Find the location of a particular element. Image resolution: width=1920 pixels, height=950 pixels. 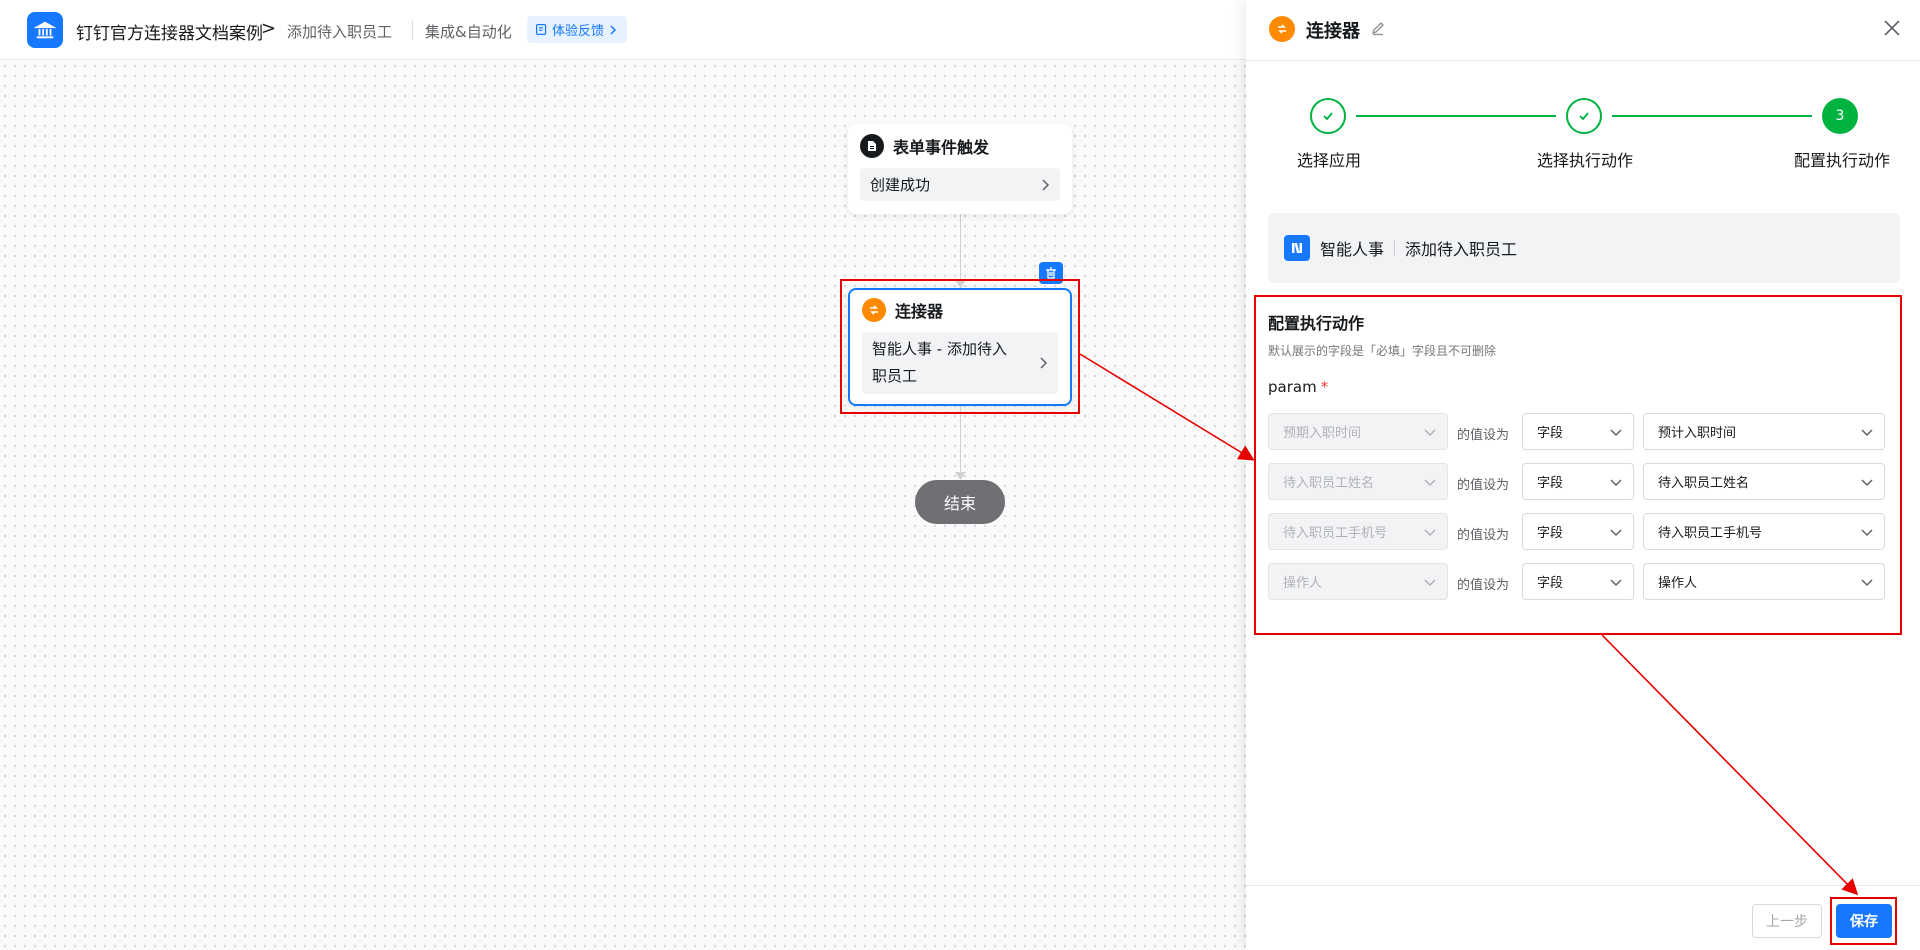

connector-node-title: 连接器 is located at coordinates (919, 311).